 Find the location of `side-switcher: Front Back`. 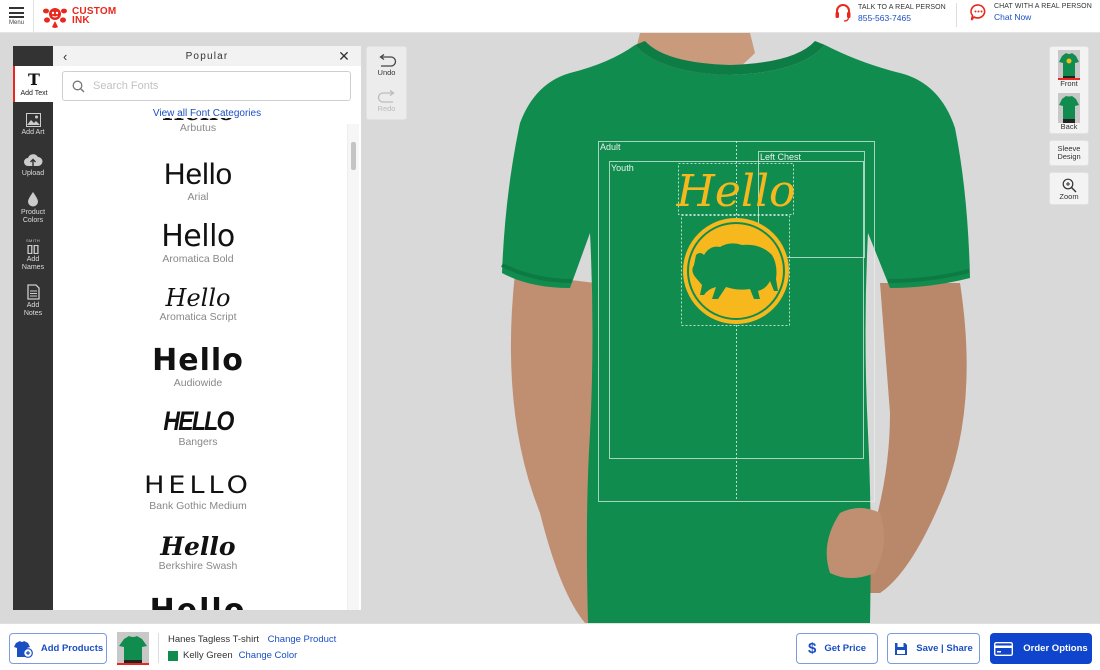

side-switcher: Front Back is located at coordinates (1069, 90).